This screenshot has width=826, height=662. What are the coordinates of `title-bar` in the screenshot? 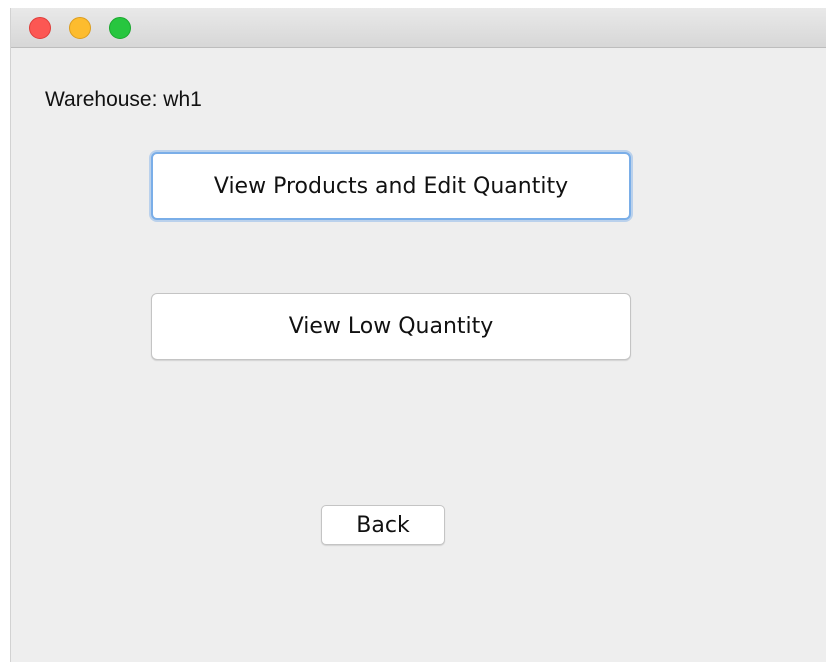 It's located at (418, 28).